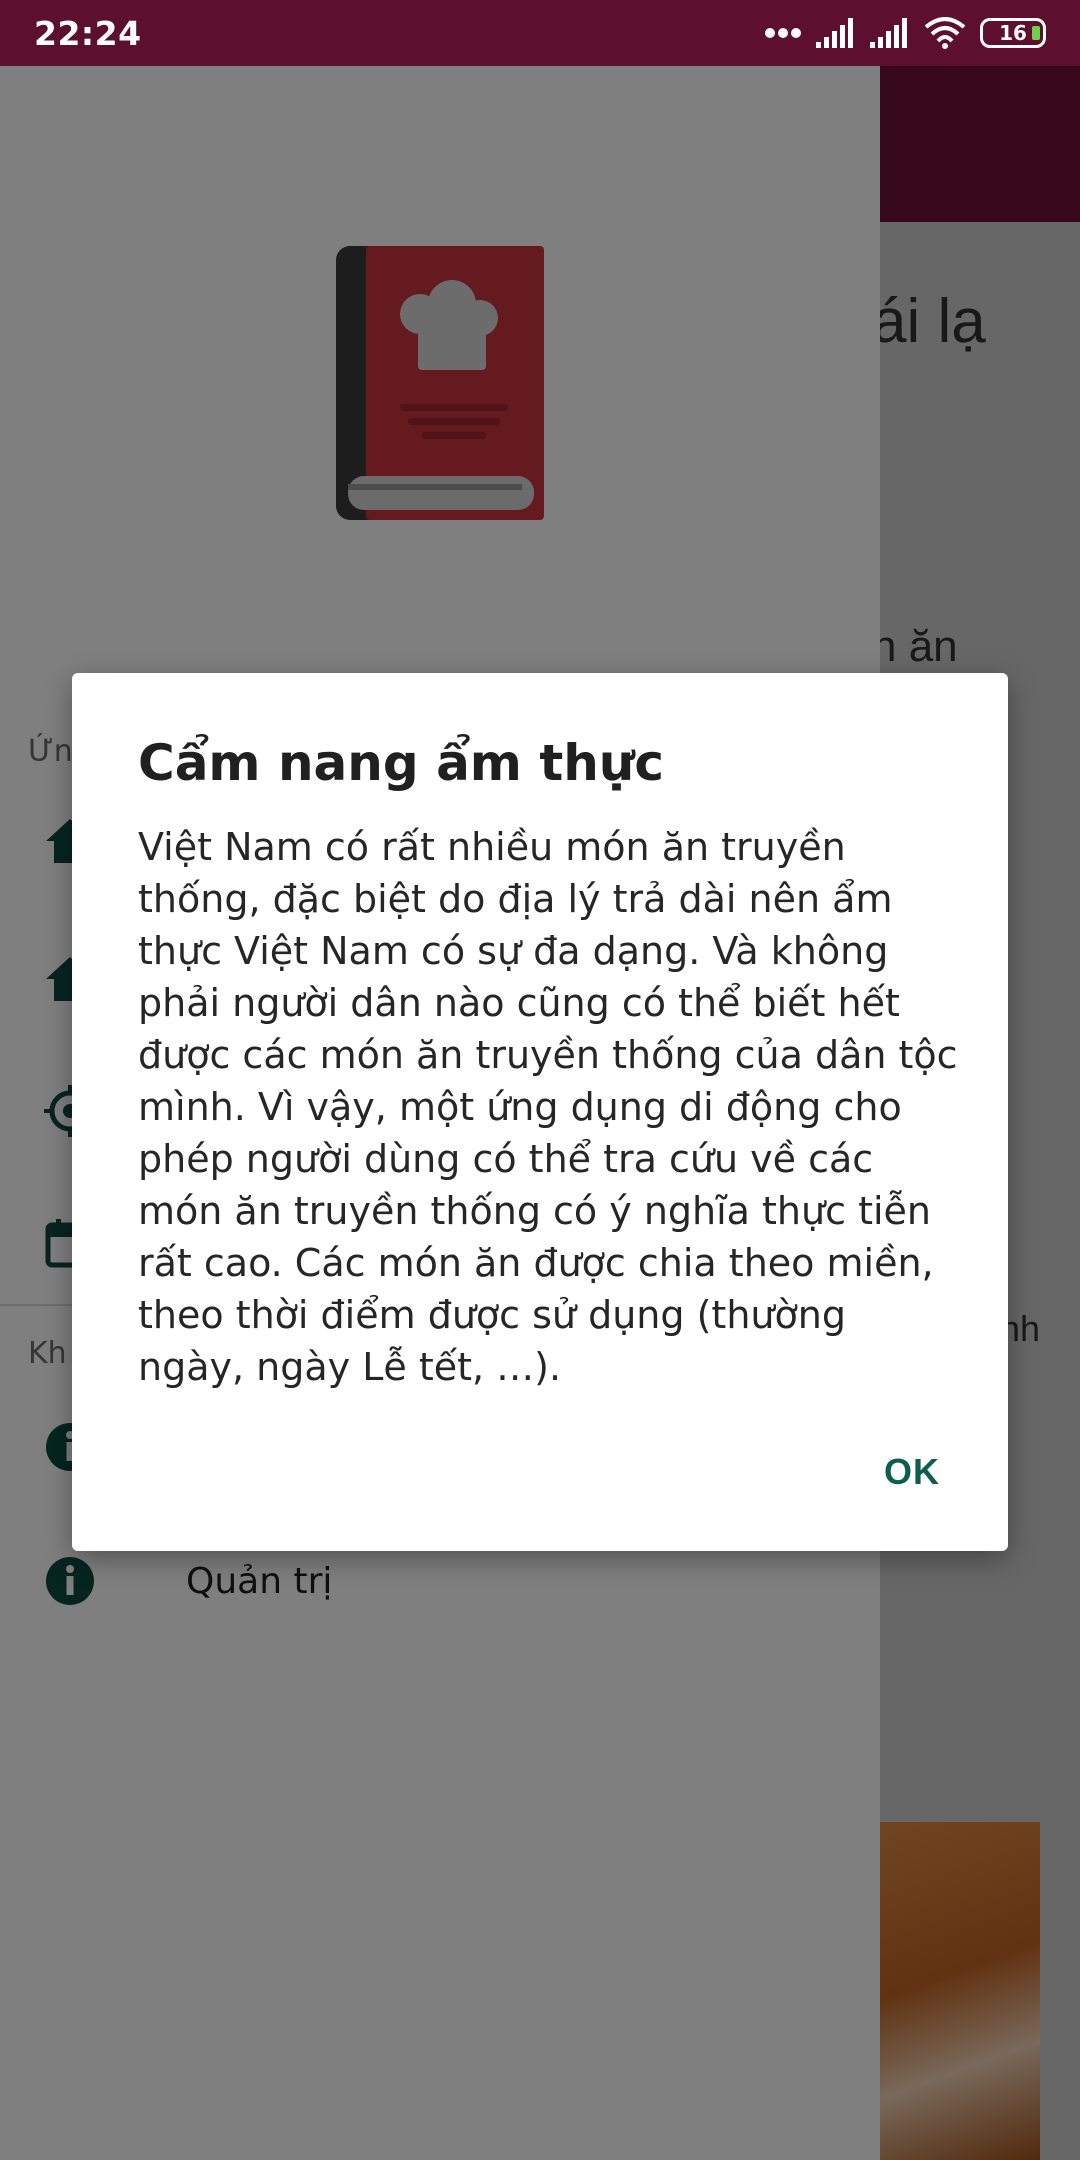  Describe the element at coordinates (401, 763) in the screenshot. I see `dialog-title: Cẩm nang ẩm thực` at that location.